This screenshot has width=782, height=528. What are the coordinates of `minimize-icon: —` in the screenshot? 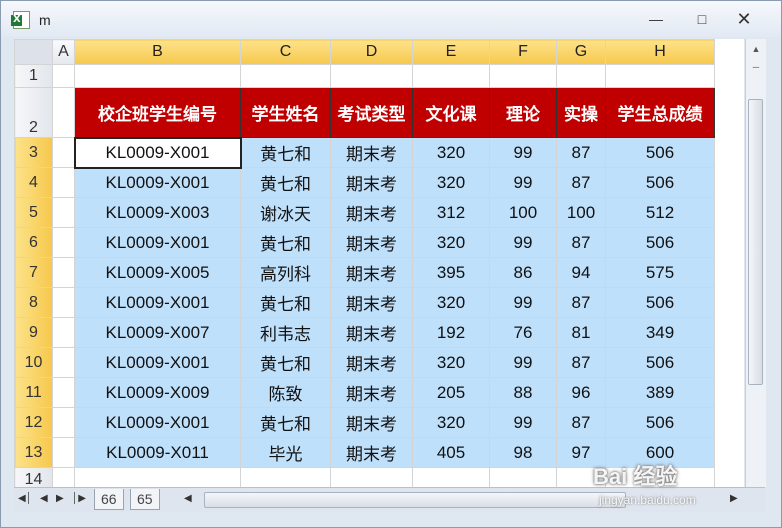 It's located at (656, 19).